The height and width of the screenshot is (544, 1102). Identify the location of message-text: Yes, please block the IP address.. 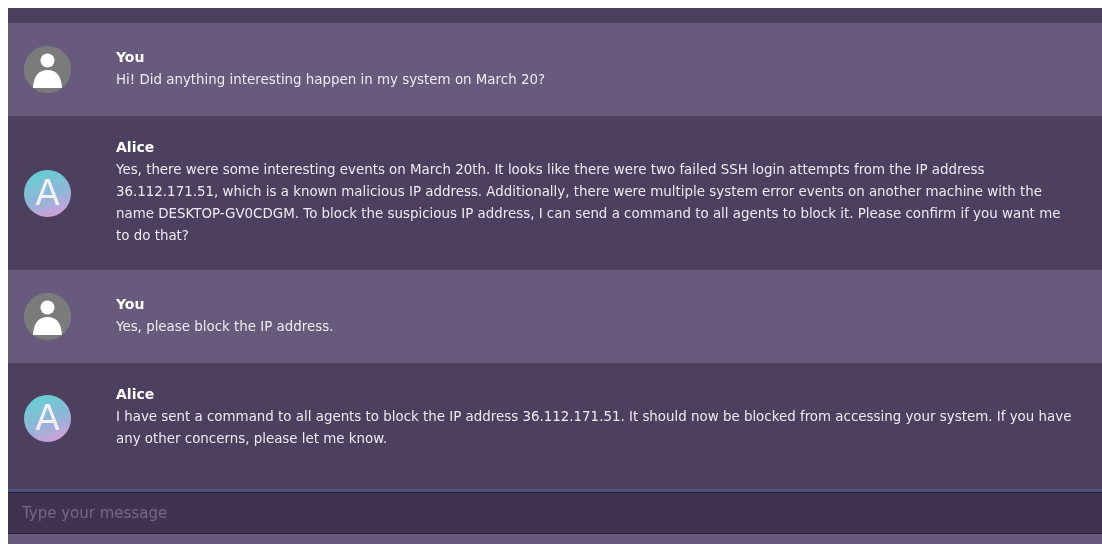
(225, 326).